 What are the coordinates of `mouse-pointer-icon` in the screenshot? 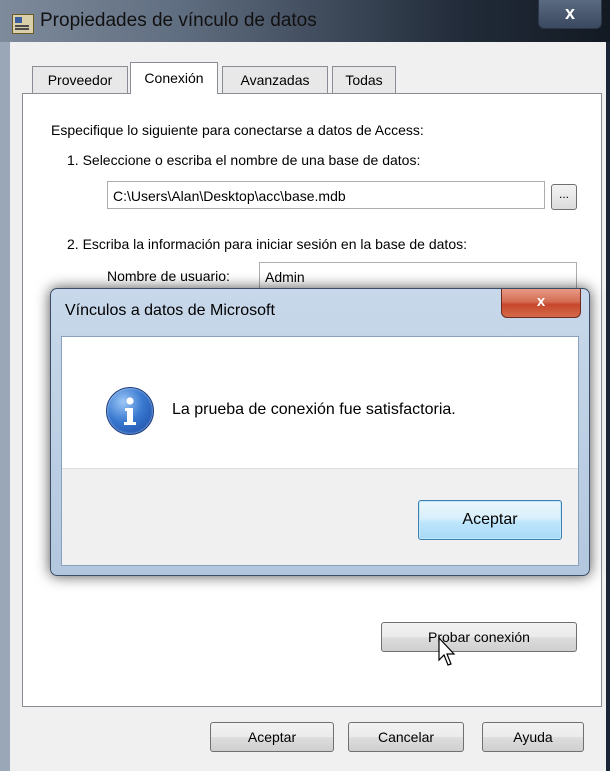 It's located at (447, 651).